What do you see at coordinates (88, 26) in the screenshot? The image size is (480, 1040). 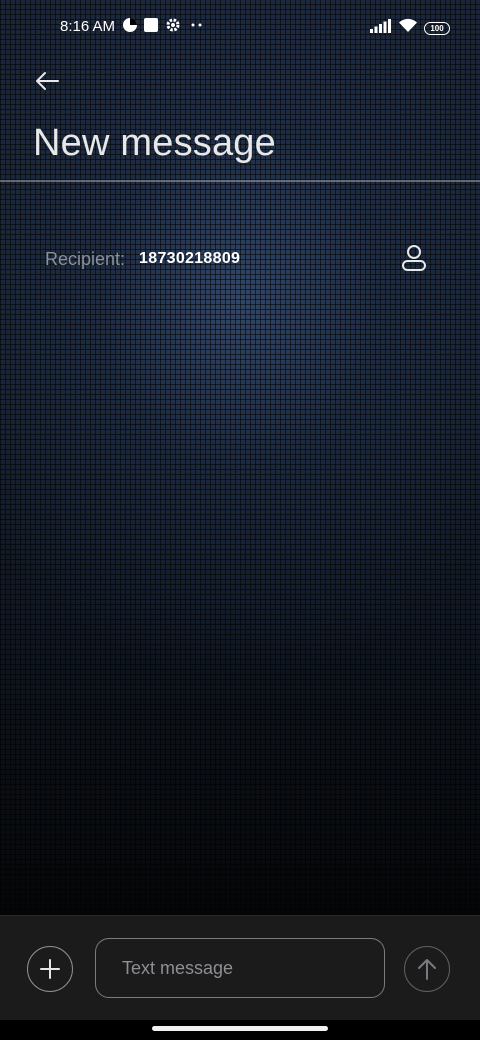 I see `status-time: 8:16 AM` at bounding box center [88, 26].